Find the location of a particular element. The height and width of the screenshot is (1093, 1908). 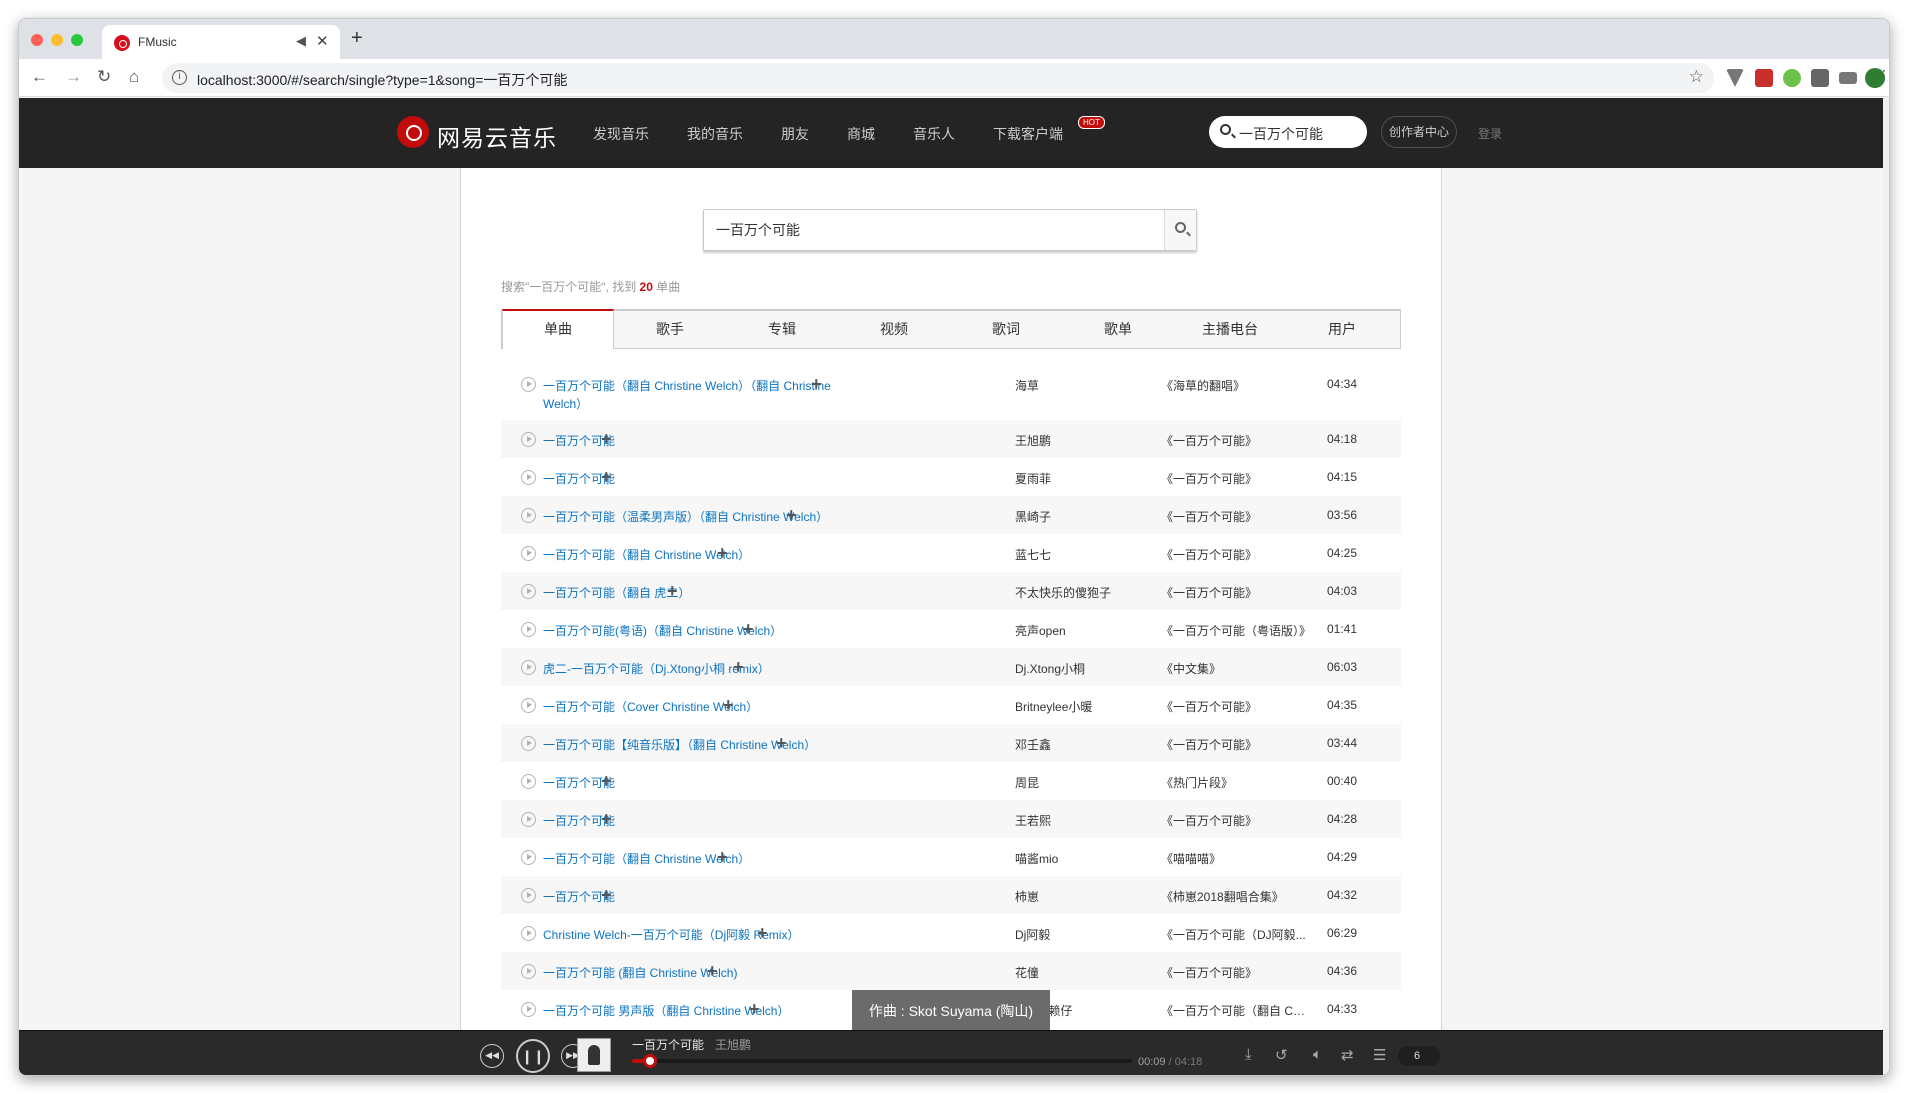

search-button is located at coordinates (1180, 230).